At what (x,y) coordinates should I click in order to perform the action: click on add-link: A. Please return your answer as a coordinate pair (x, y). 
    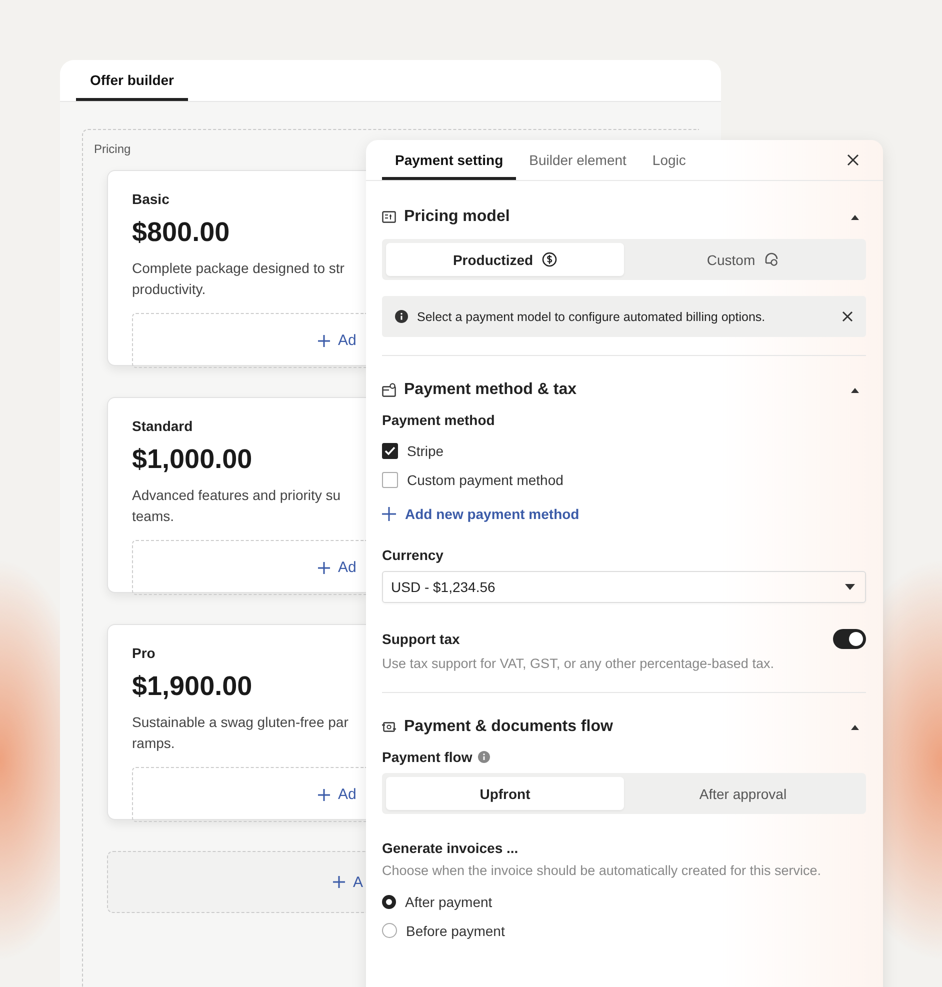
    Looking at the image, I should click on (358, 882).